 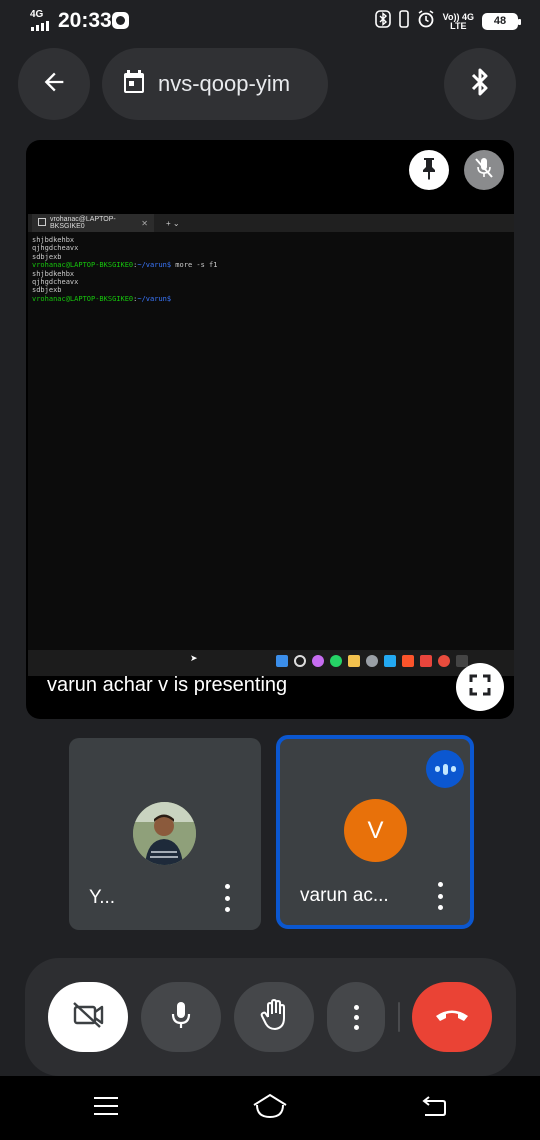 I want to click on settings-icon, so click(x=372, y=661).